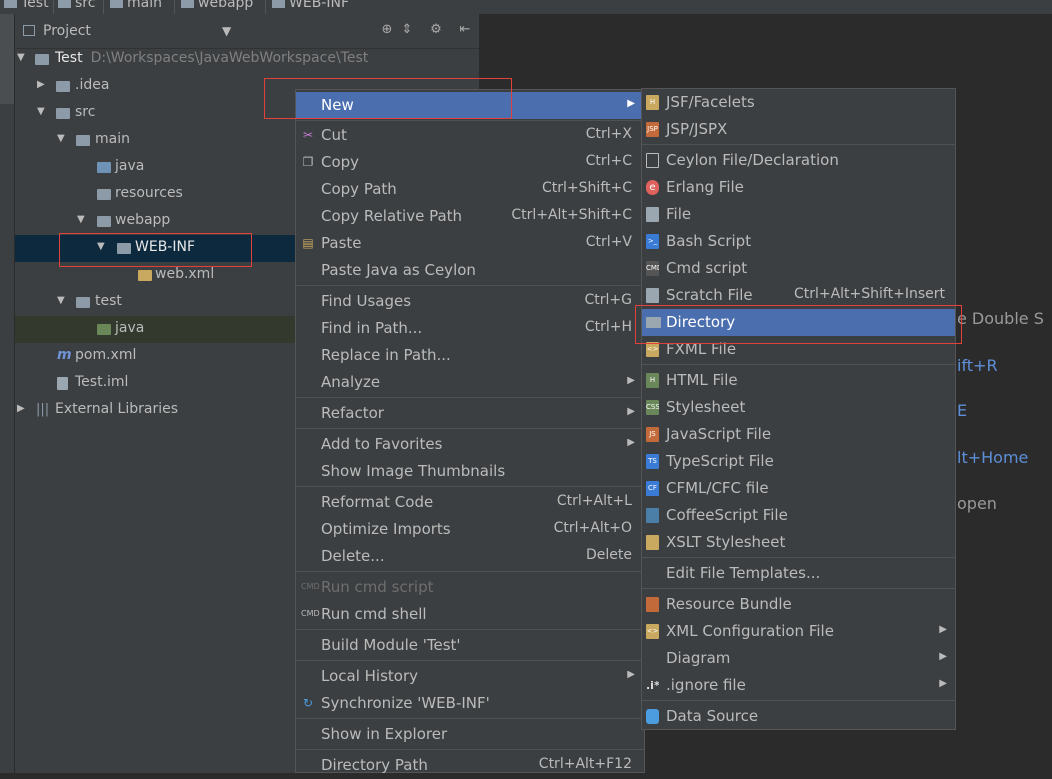  Describe the element at coordinates (652, 604) in the screenshot. I see `resource-bundle-icon` at that location.